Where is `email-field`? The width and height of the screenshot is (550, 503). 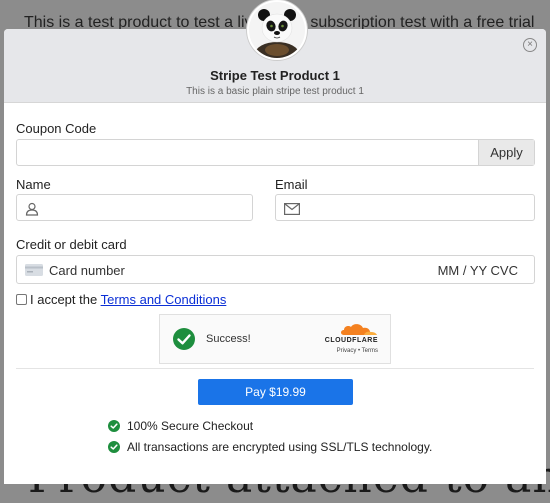
email-field is located at coordinates (405, 207).